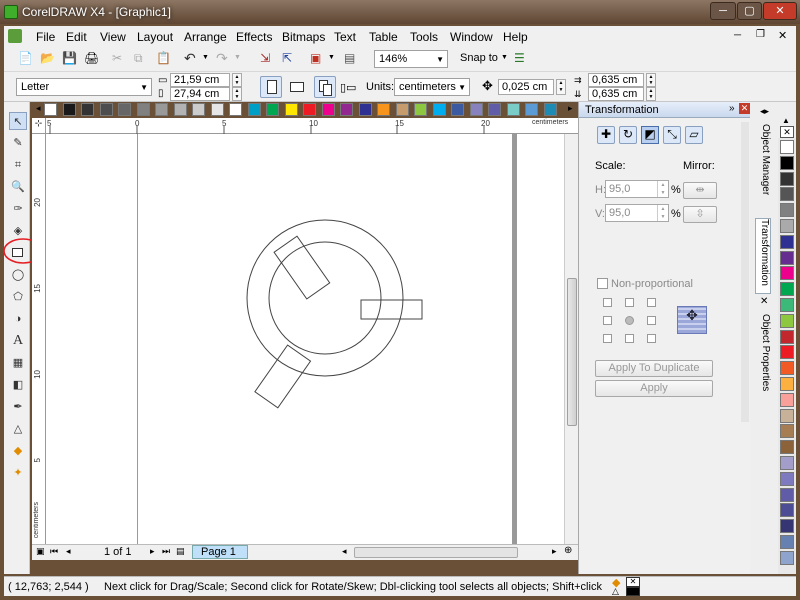 Image resolution: width=800 pixels, height=600 pixels. What do you see at coordinates (607, 320) in the screenshot?
I see `anchor-mid-left` at bounding box center [607, 320].